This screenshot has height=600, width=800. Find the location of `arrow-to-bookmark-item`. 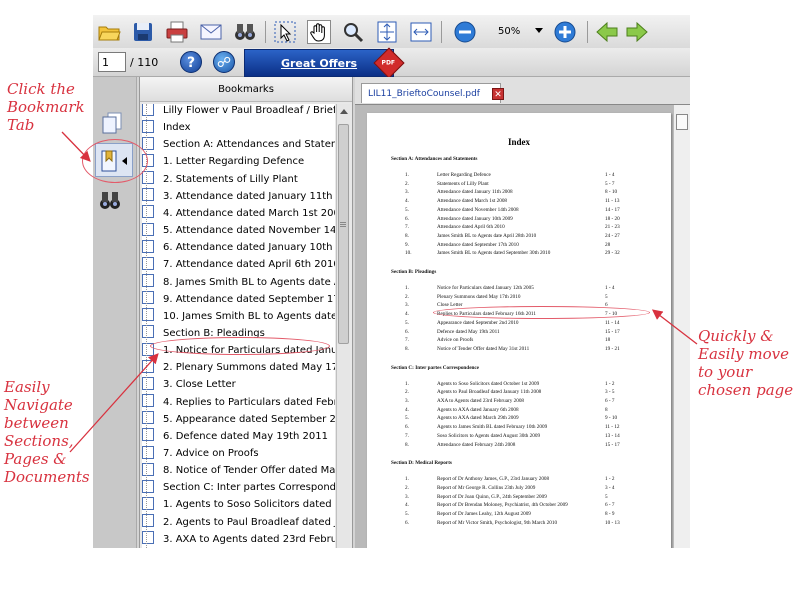

arrow-to-bookmark-item is located at coordinates (114, 403).